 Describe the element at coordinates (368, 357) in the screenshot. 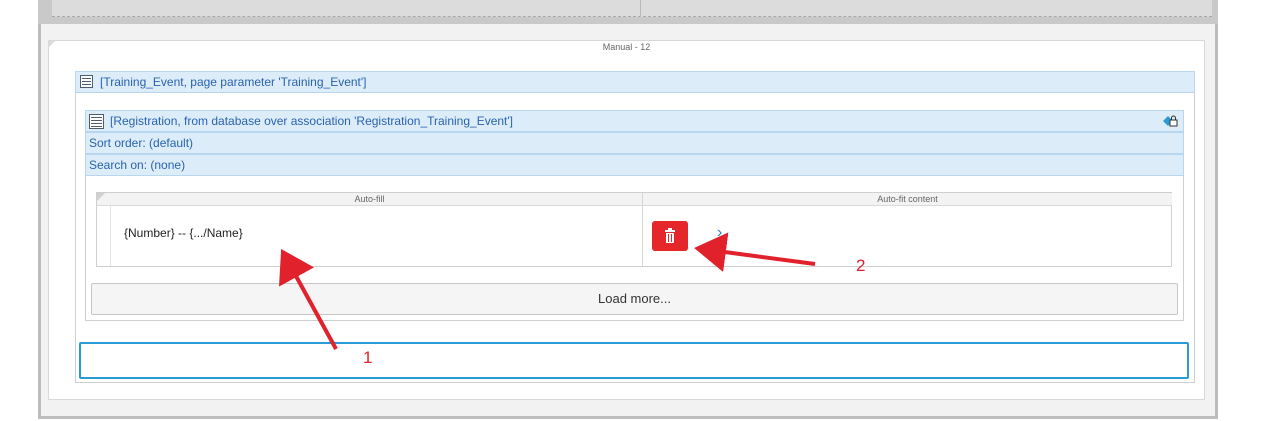

I see `annotation-label-1: 1` at that location.